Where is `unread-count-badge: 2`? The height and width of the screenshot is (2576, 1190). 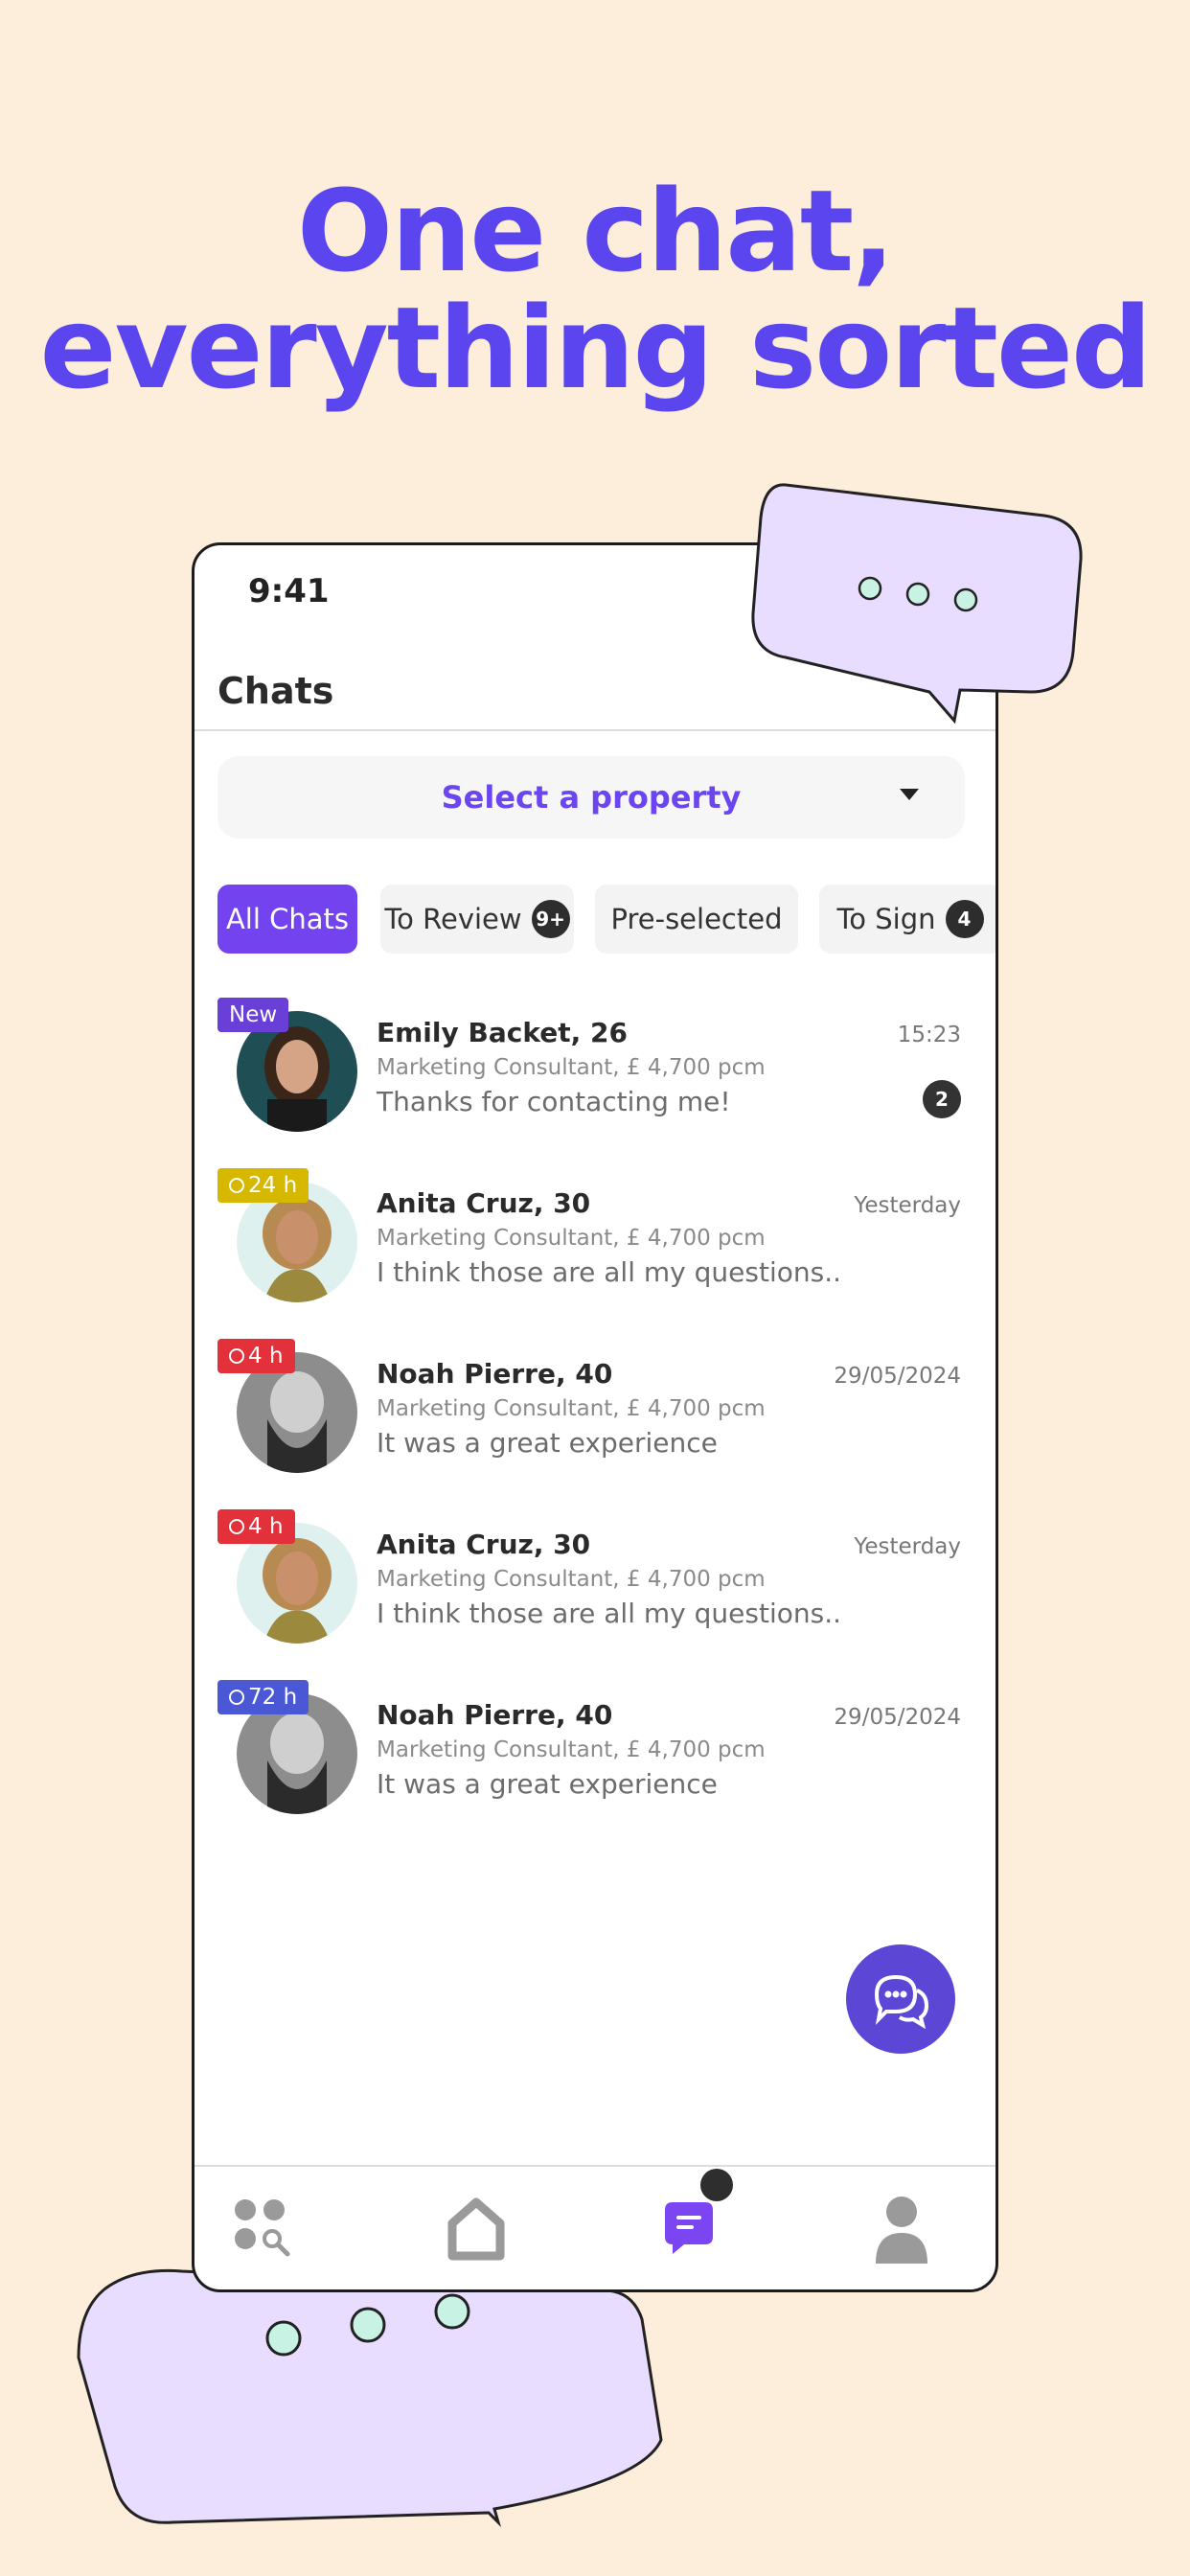
unread-count-badge: 2 is located at coordinates (942, 1099).